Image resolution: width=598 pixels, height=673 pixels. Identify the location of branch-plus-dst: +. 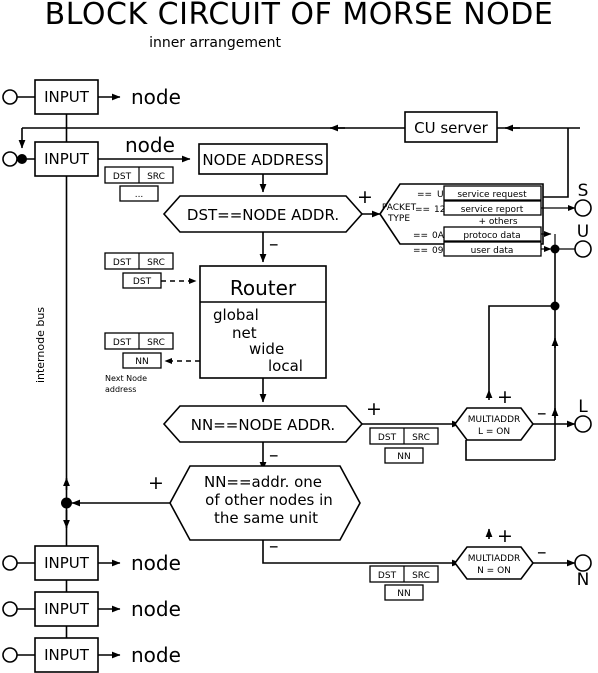
(365, 197).